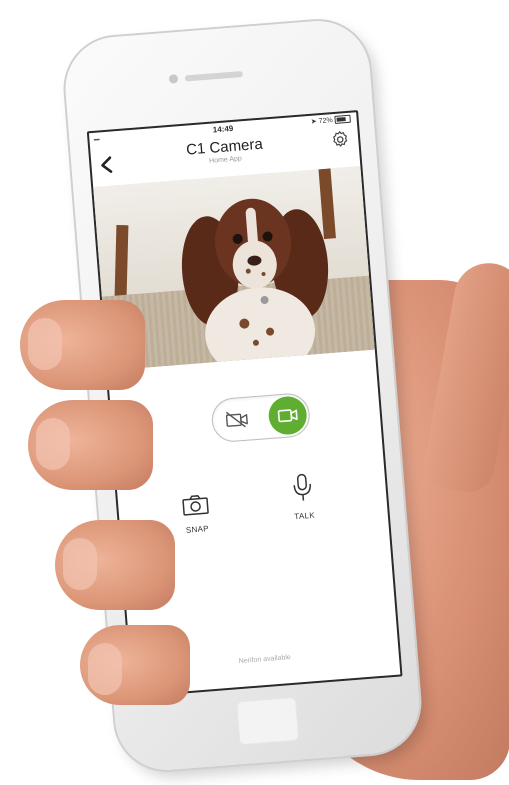 The width and height of the screenshot is (509, 785). What do you see at coordinates (314, 122) in the screenshot?
I see `location-icon: ➤` at bounding box center [314, 122].